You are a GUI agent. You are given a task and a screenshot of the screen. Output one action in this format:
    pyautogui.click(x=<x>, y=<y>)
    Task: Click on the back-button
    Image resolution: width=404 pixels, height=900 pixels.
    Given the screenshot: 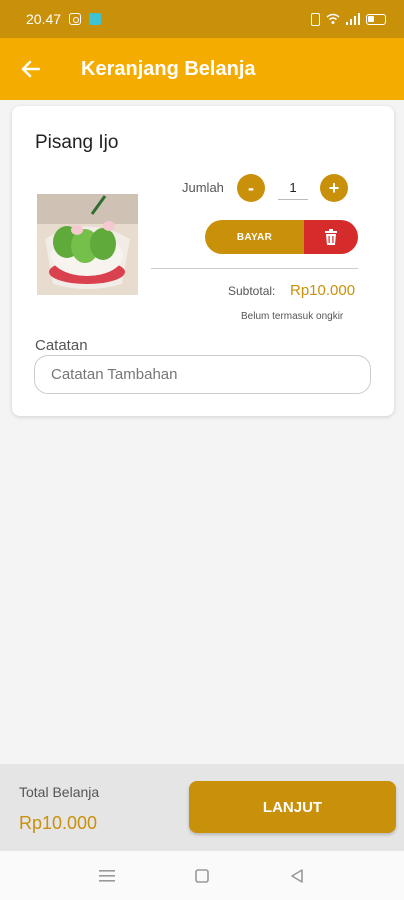 What is the action you would take?
    pyautogui.click(x=32, y=69)
    